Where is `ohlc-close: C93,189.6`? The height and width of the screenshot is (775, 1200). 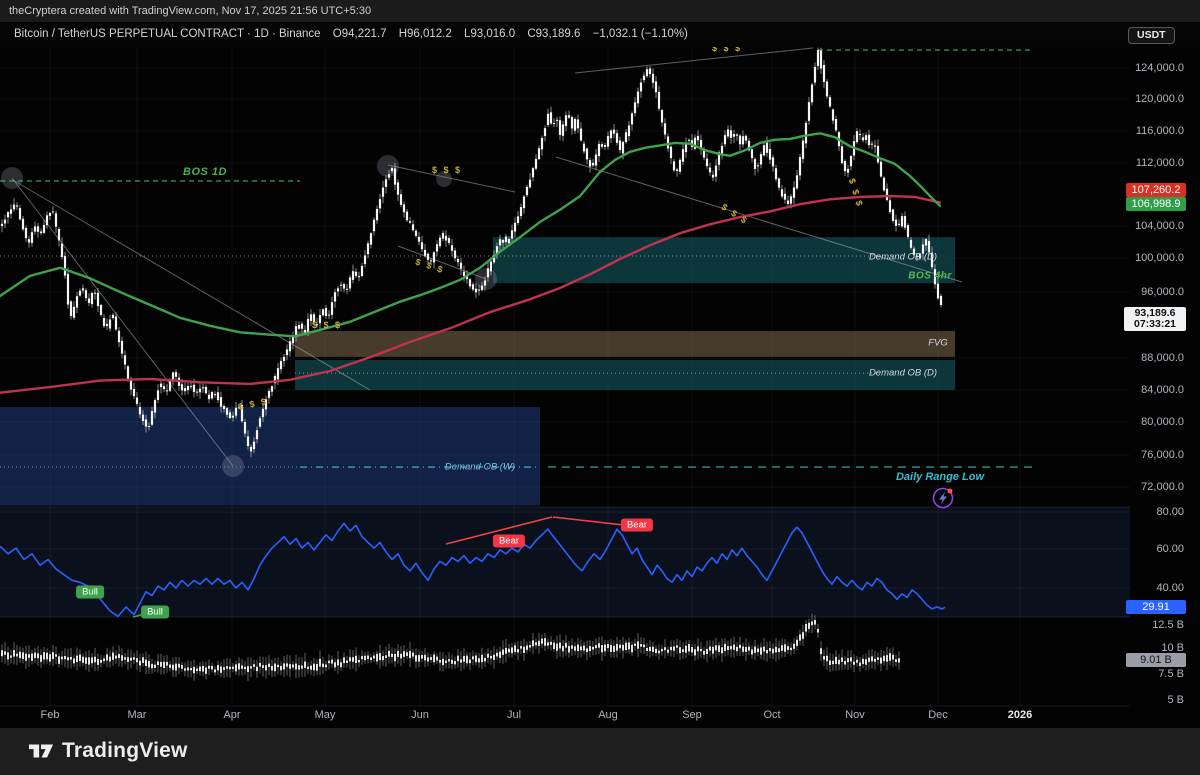 ohlc-close: C93,189.6 is located at coordinates (554, 34).